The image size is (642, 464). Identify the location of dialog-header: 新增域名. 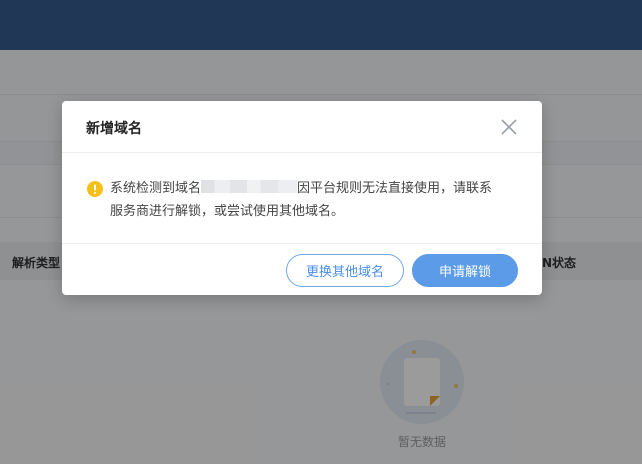
(302, 127).